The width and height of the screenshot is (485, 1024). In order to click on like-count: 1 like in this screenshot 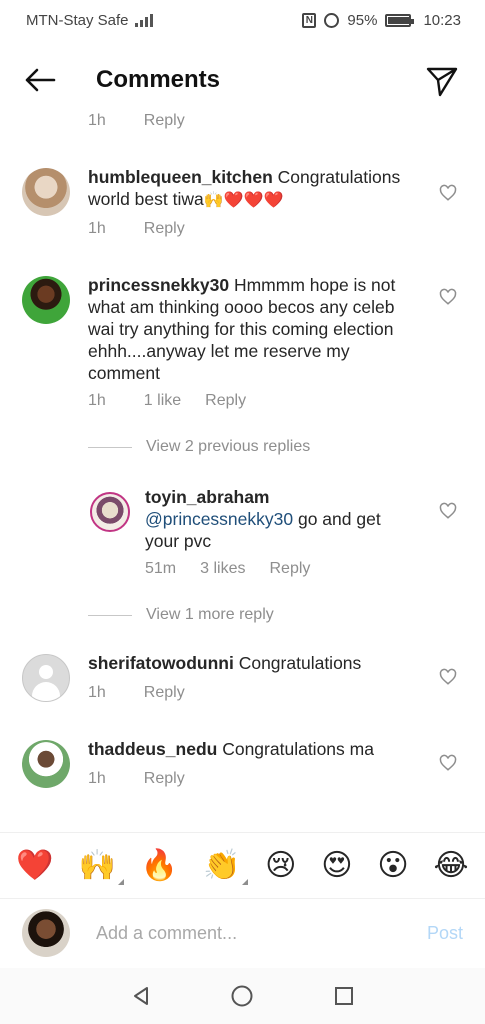, I will do `click(162, 401)`.